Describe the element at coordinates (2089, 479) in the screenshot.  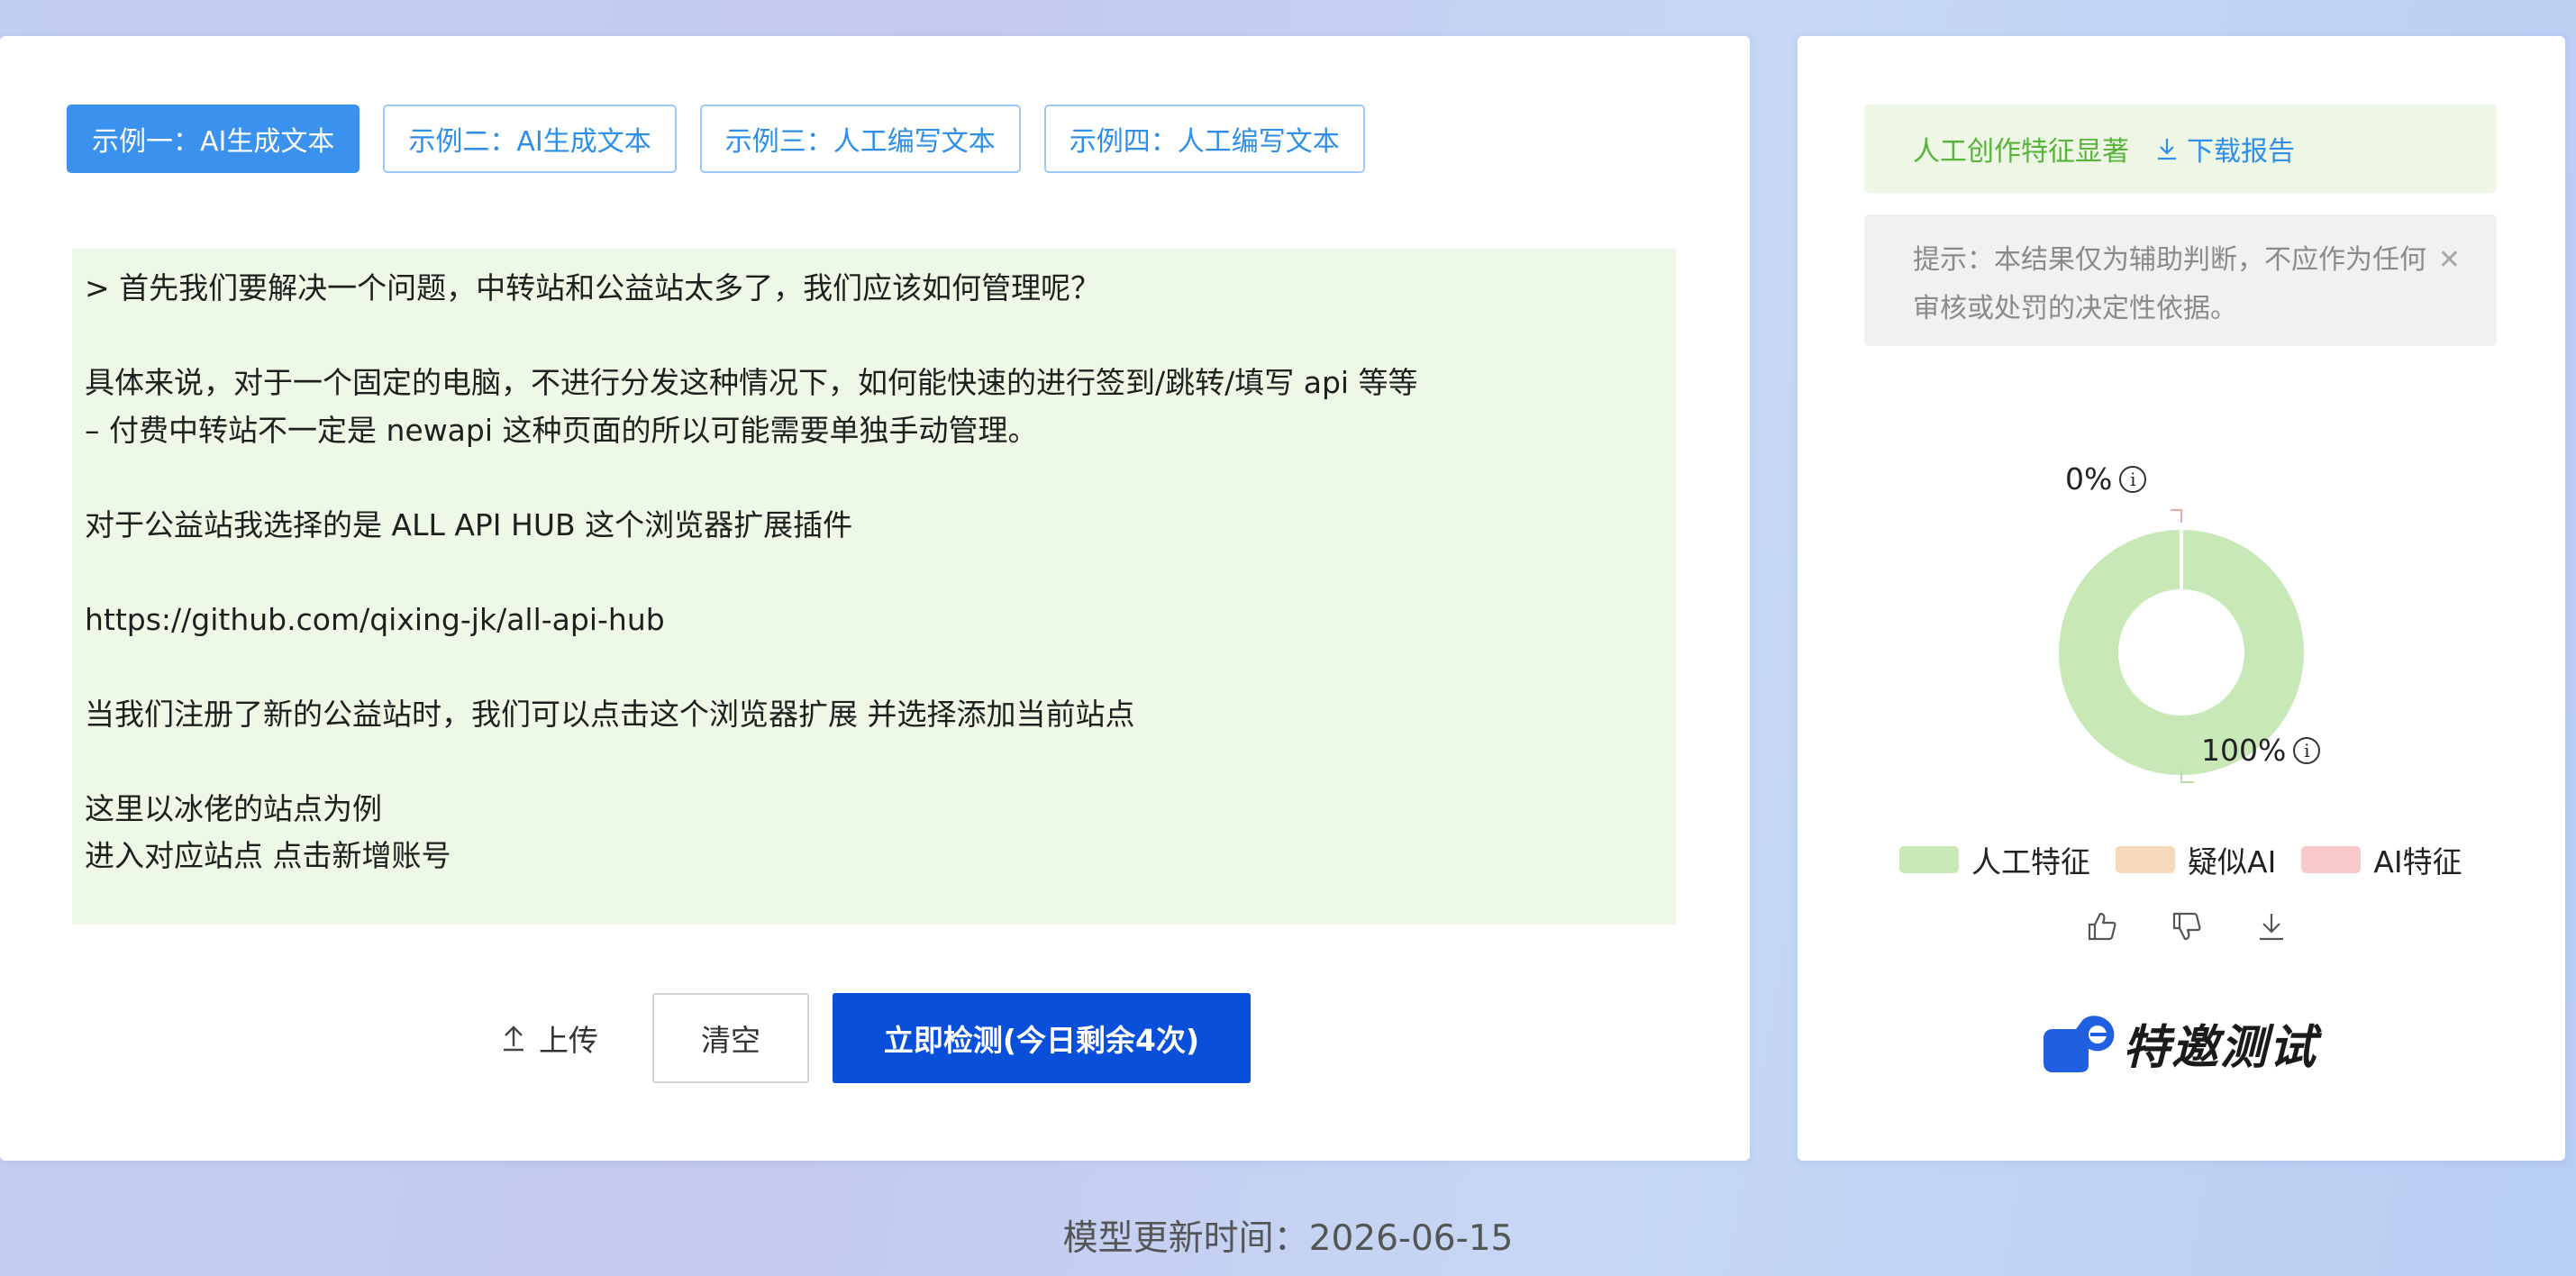
I see `ai-percent-value: 0%` at that location.